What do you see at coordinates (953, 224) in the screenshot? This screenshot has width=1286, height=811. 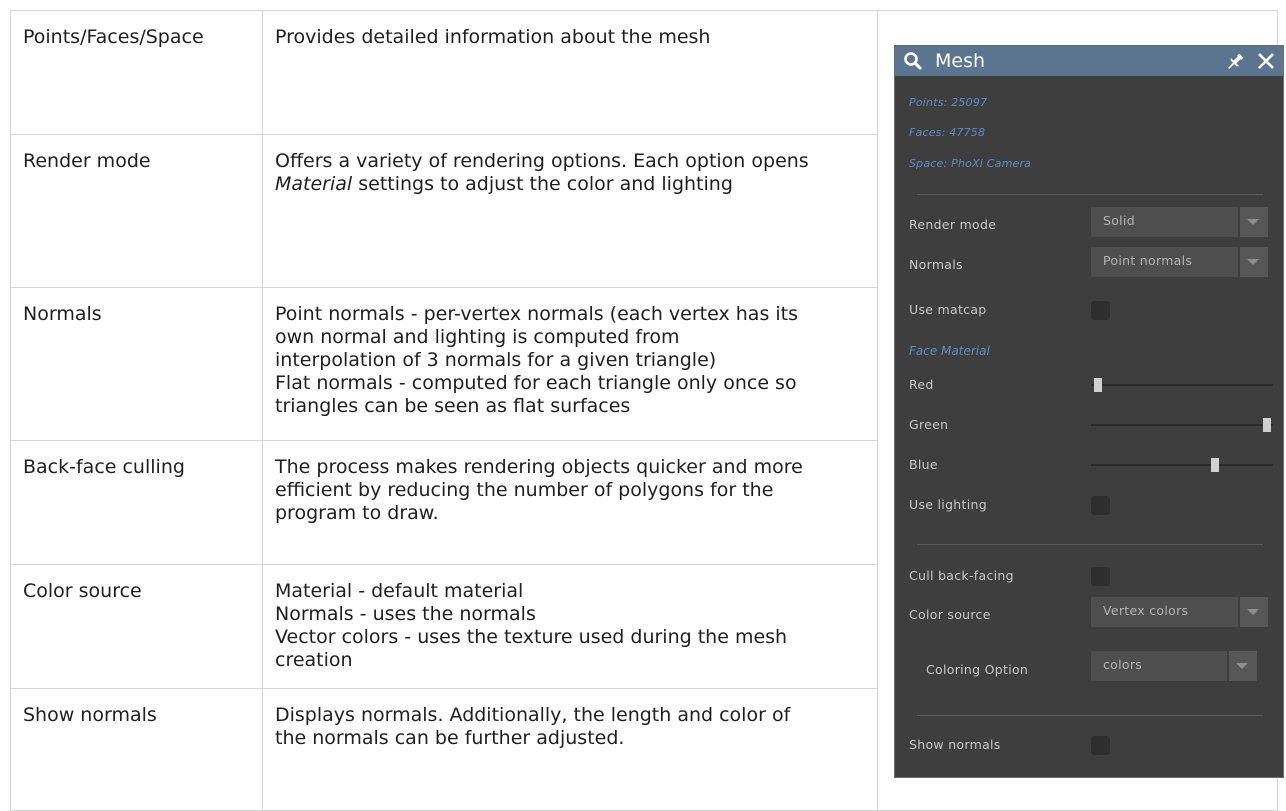 I see `render-mode-label: Render mode` at bounding box center [953, 224].